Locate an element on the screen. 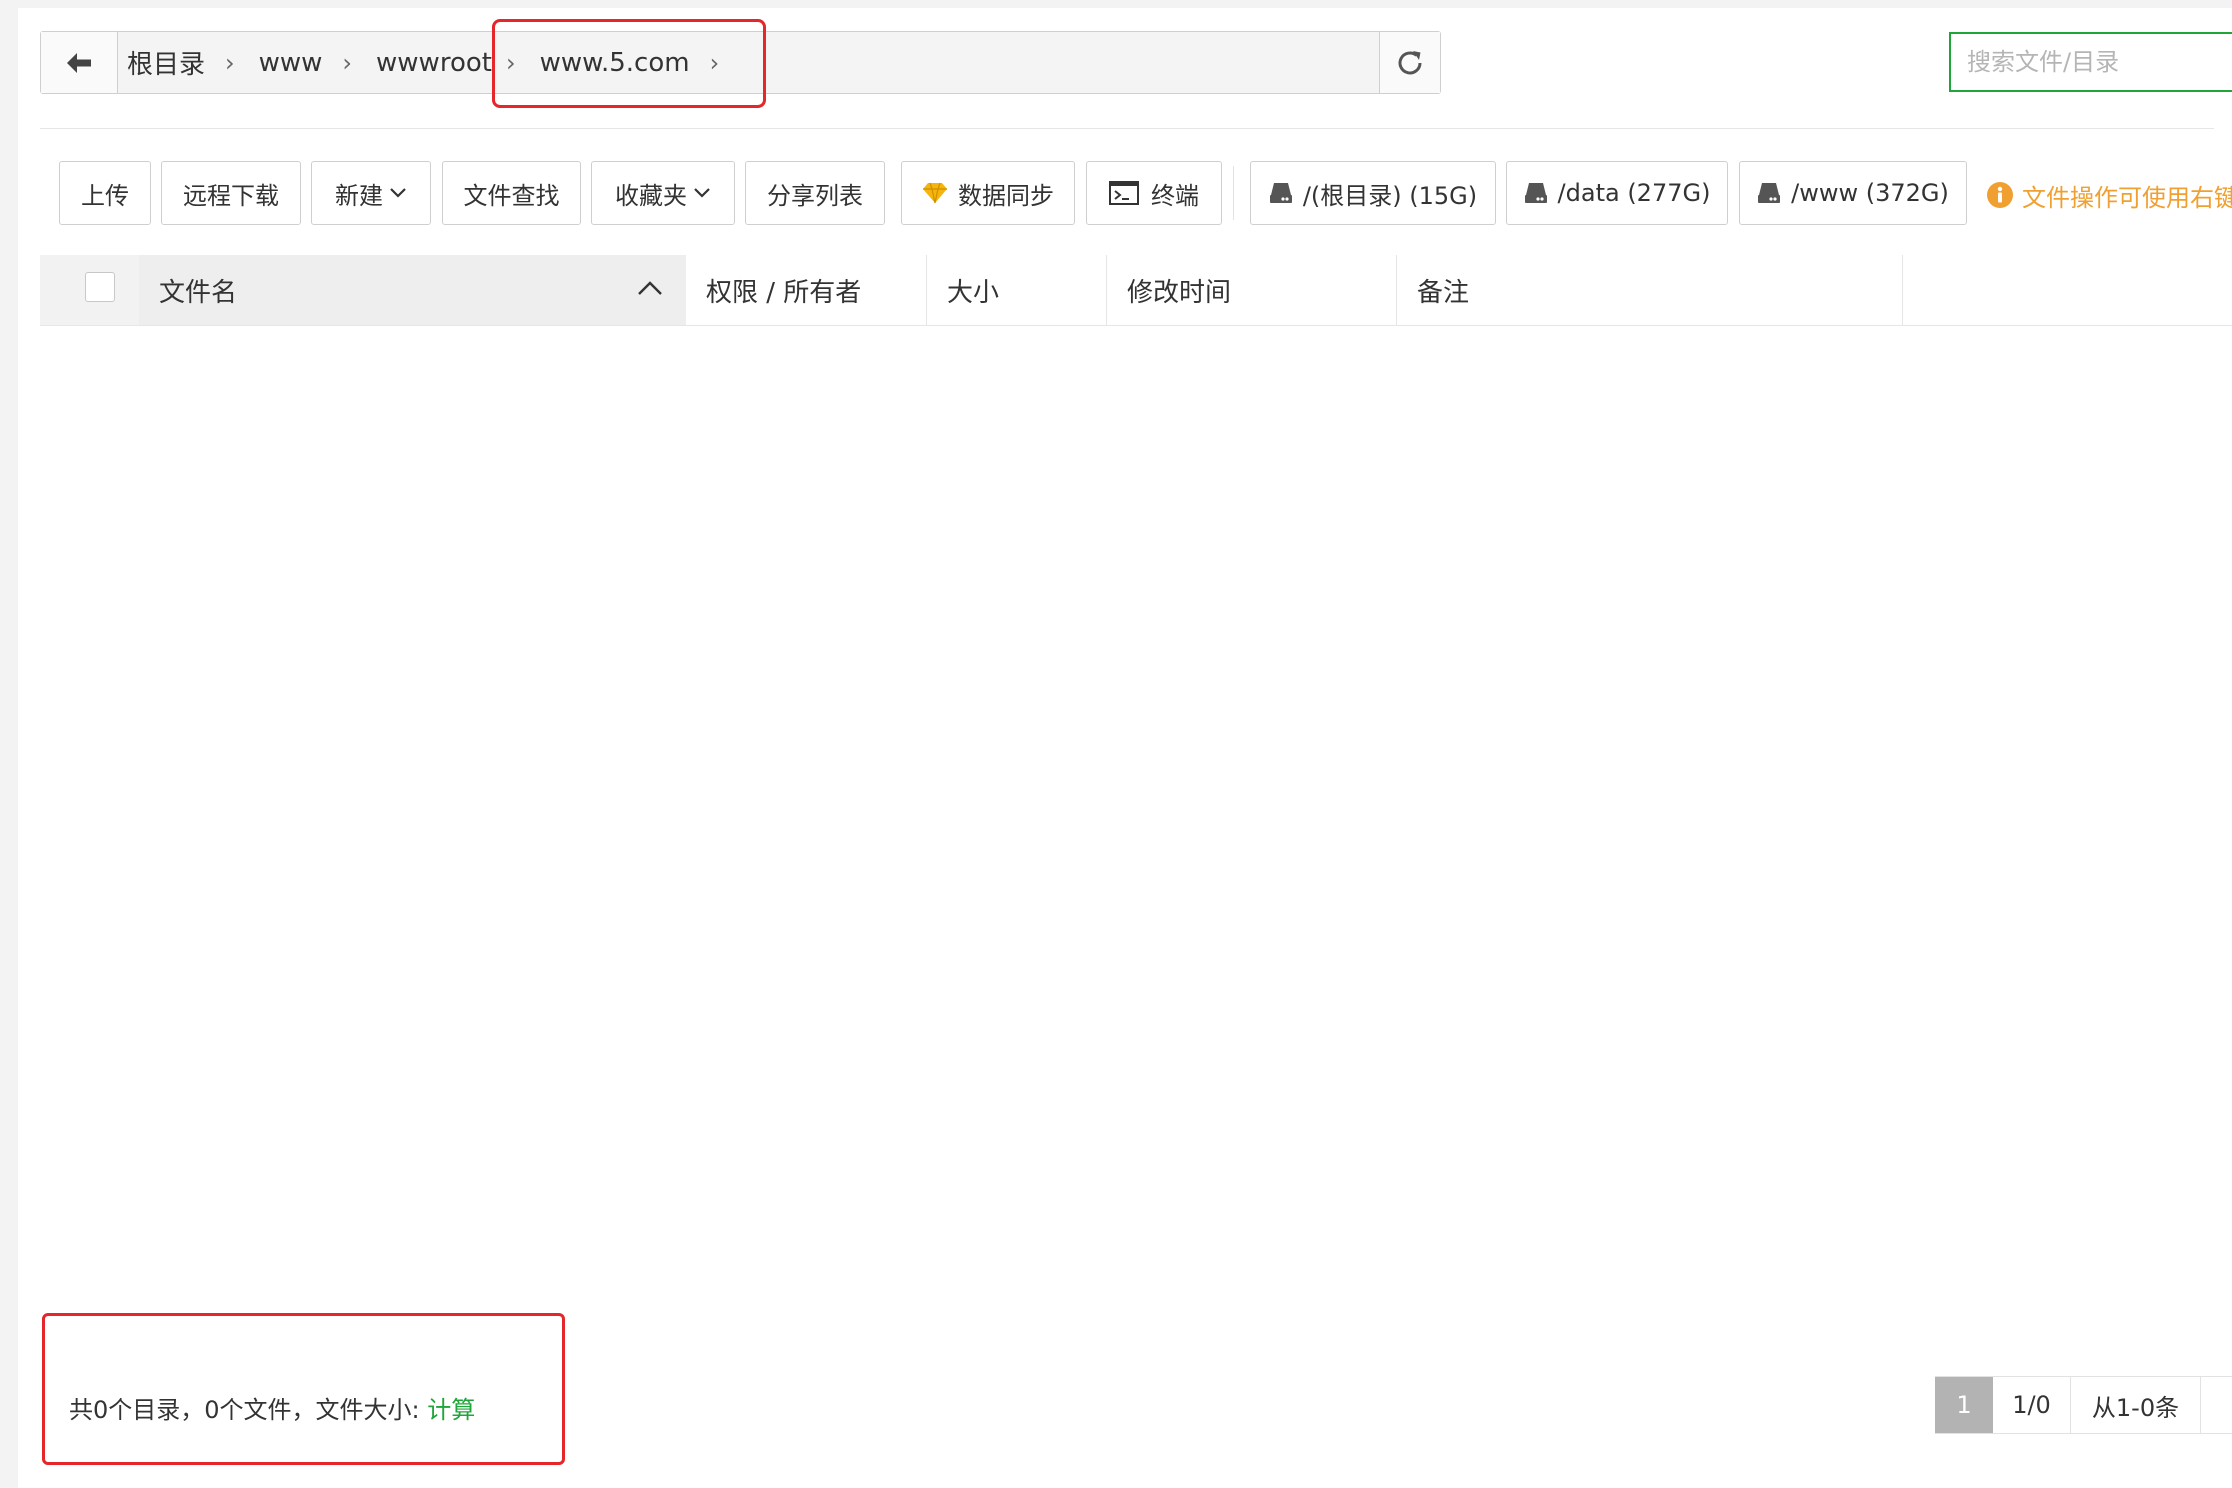 This screenshot has height=1488, width=2232. button-label: /www (372G) is located at coordinates (1870, 193).